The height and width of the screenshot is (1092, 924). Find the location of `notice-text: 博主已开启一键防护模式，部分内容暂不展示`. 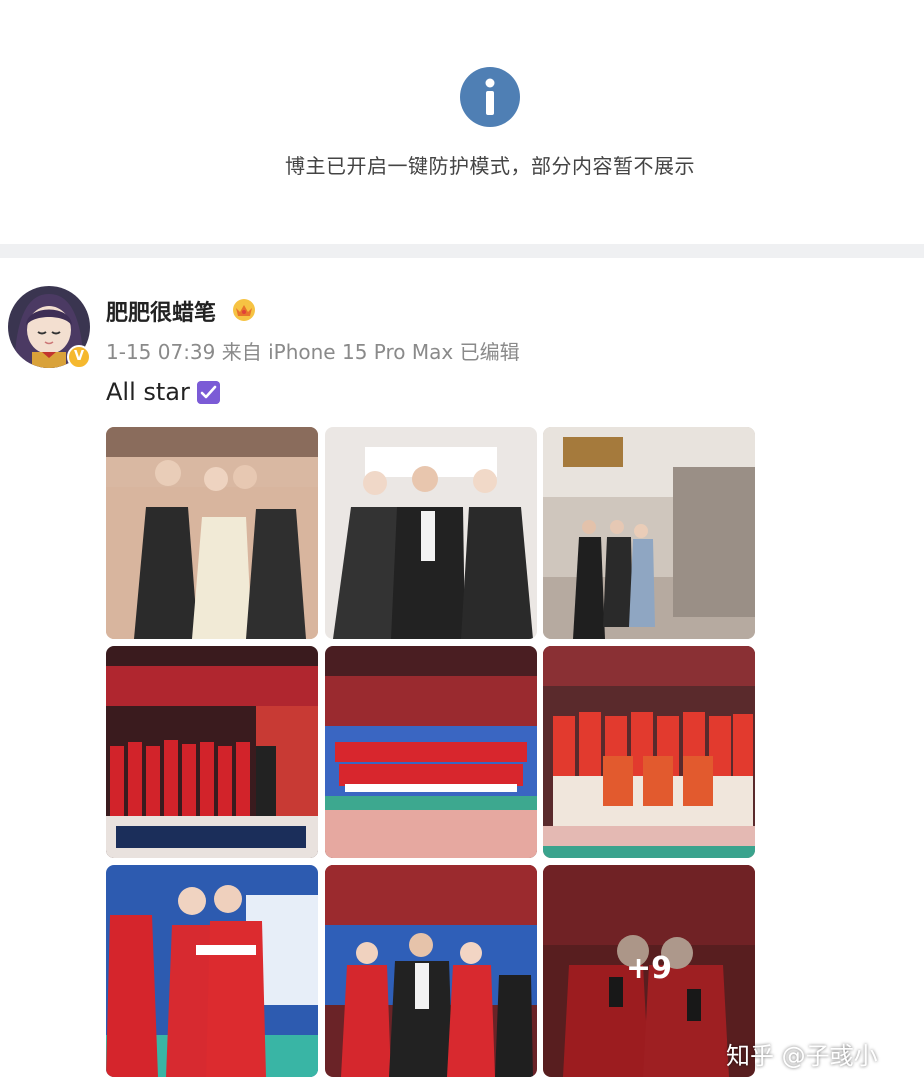

notice-text: 博主已开启一键防护模式，部分内容暂不展示 is located at coordinates (490, 166).